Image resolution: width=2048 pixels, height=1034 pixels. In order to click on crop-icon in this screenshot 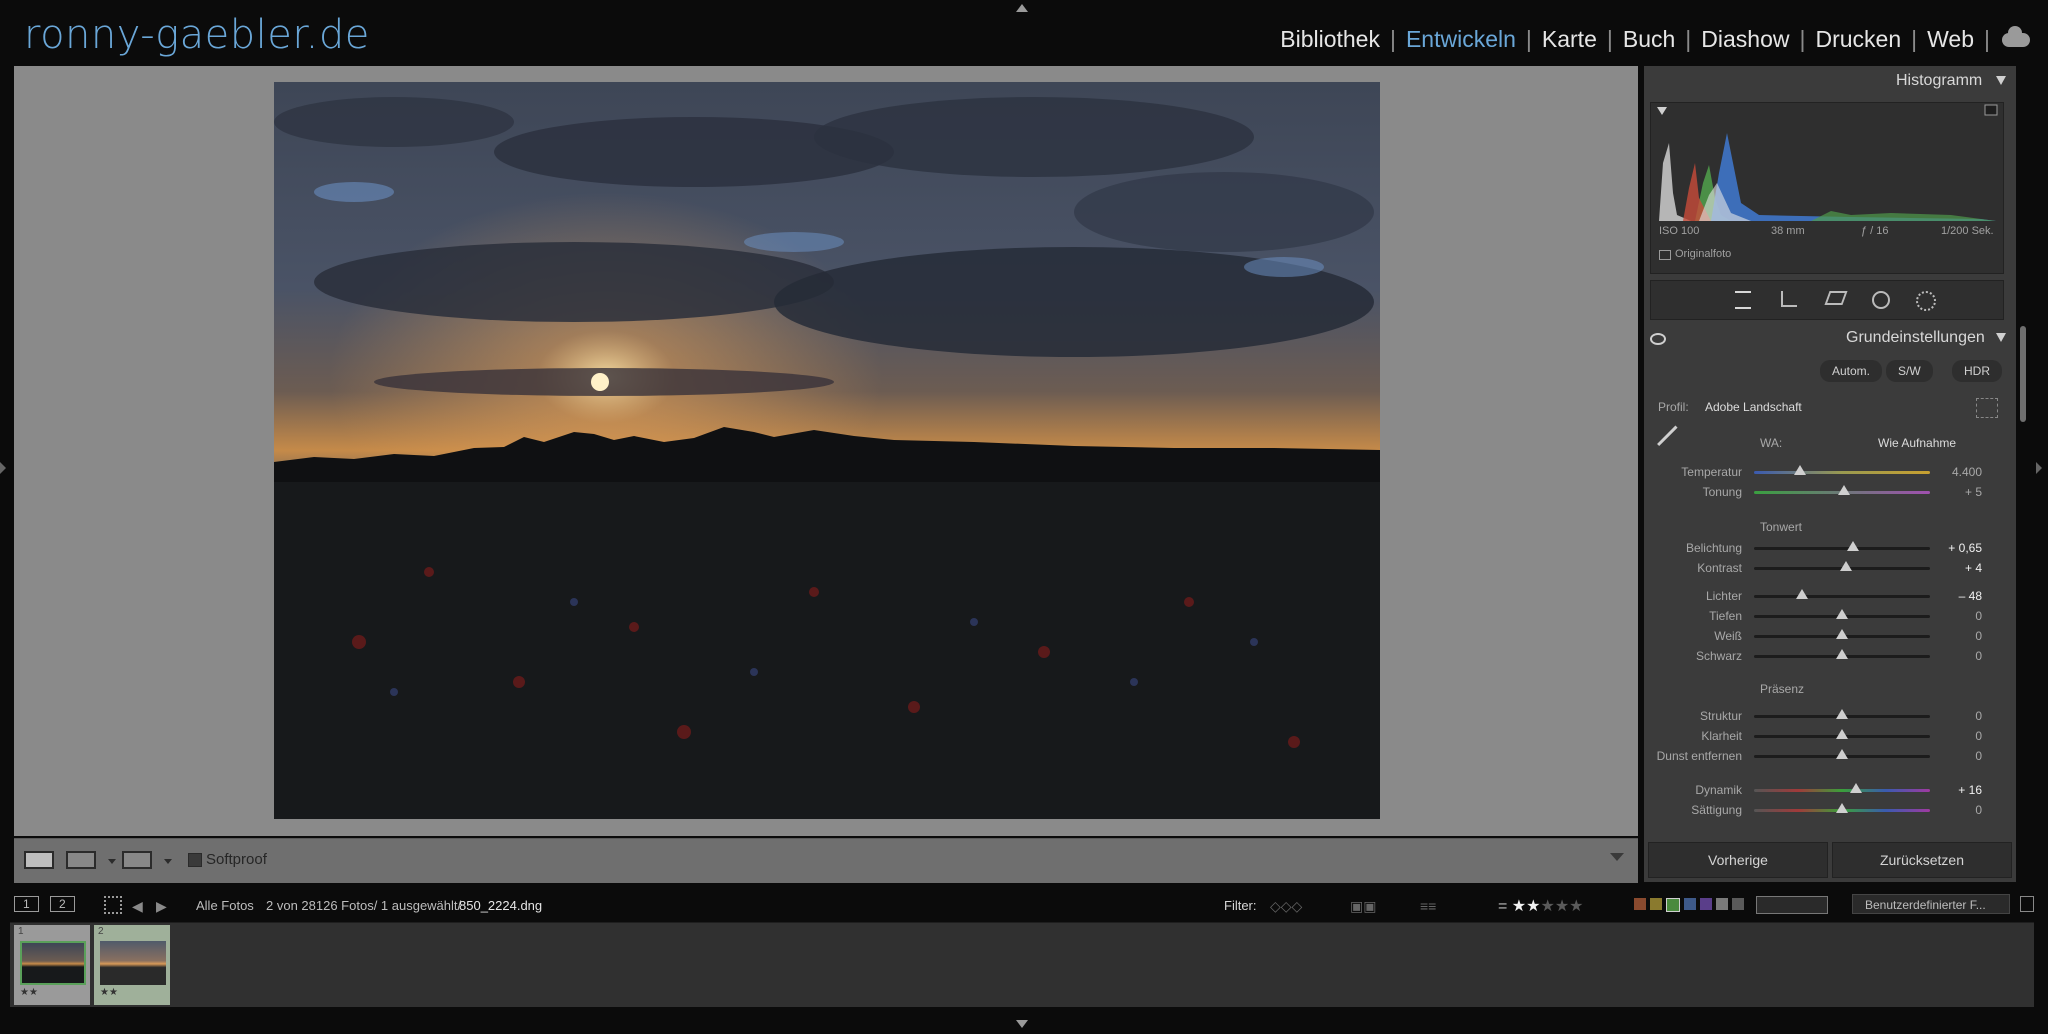, I will do `click(1789, 299)`.